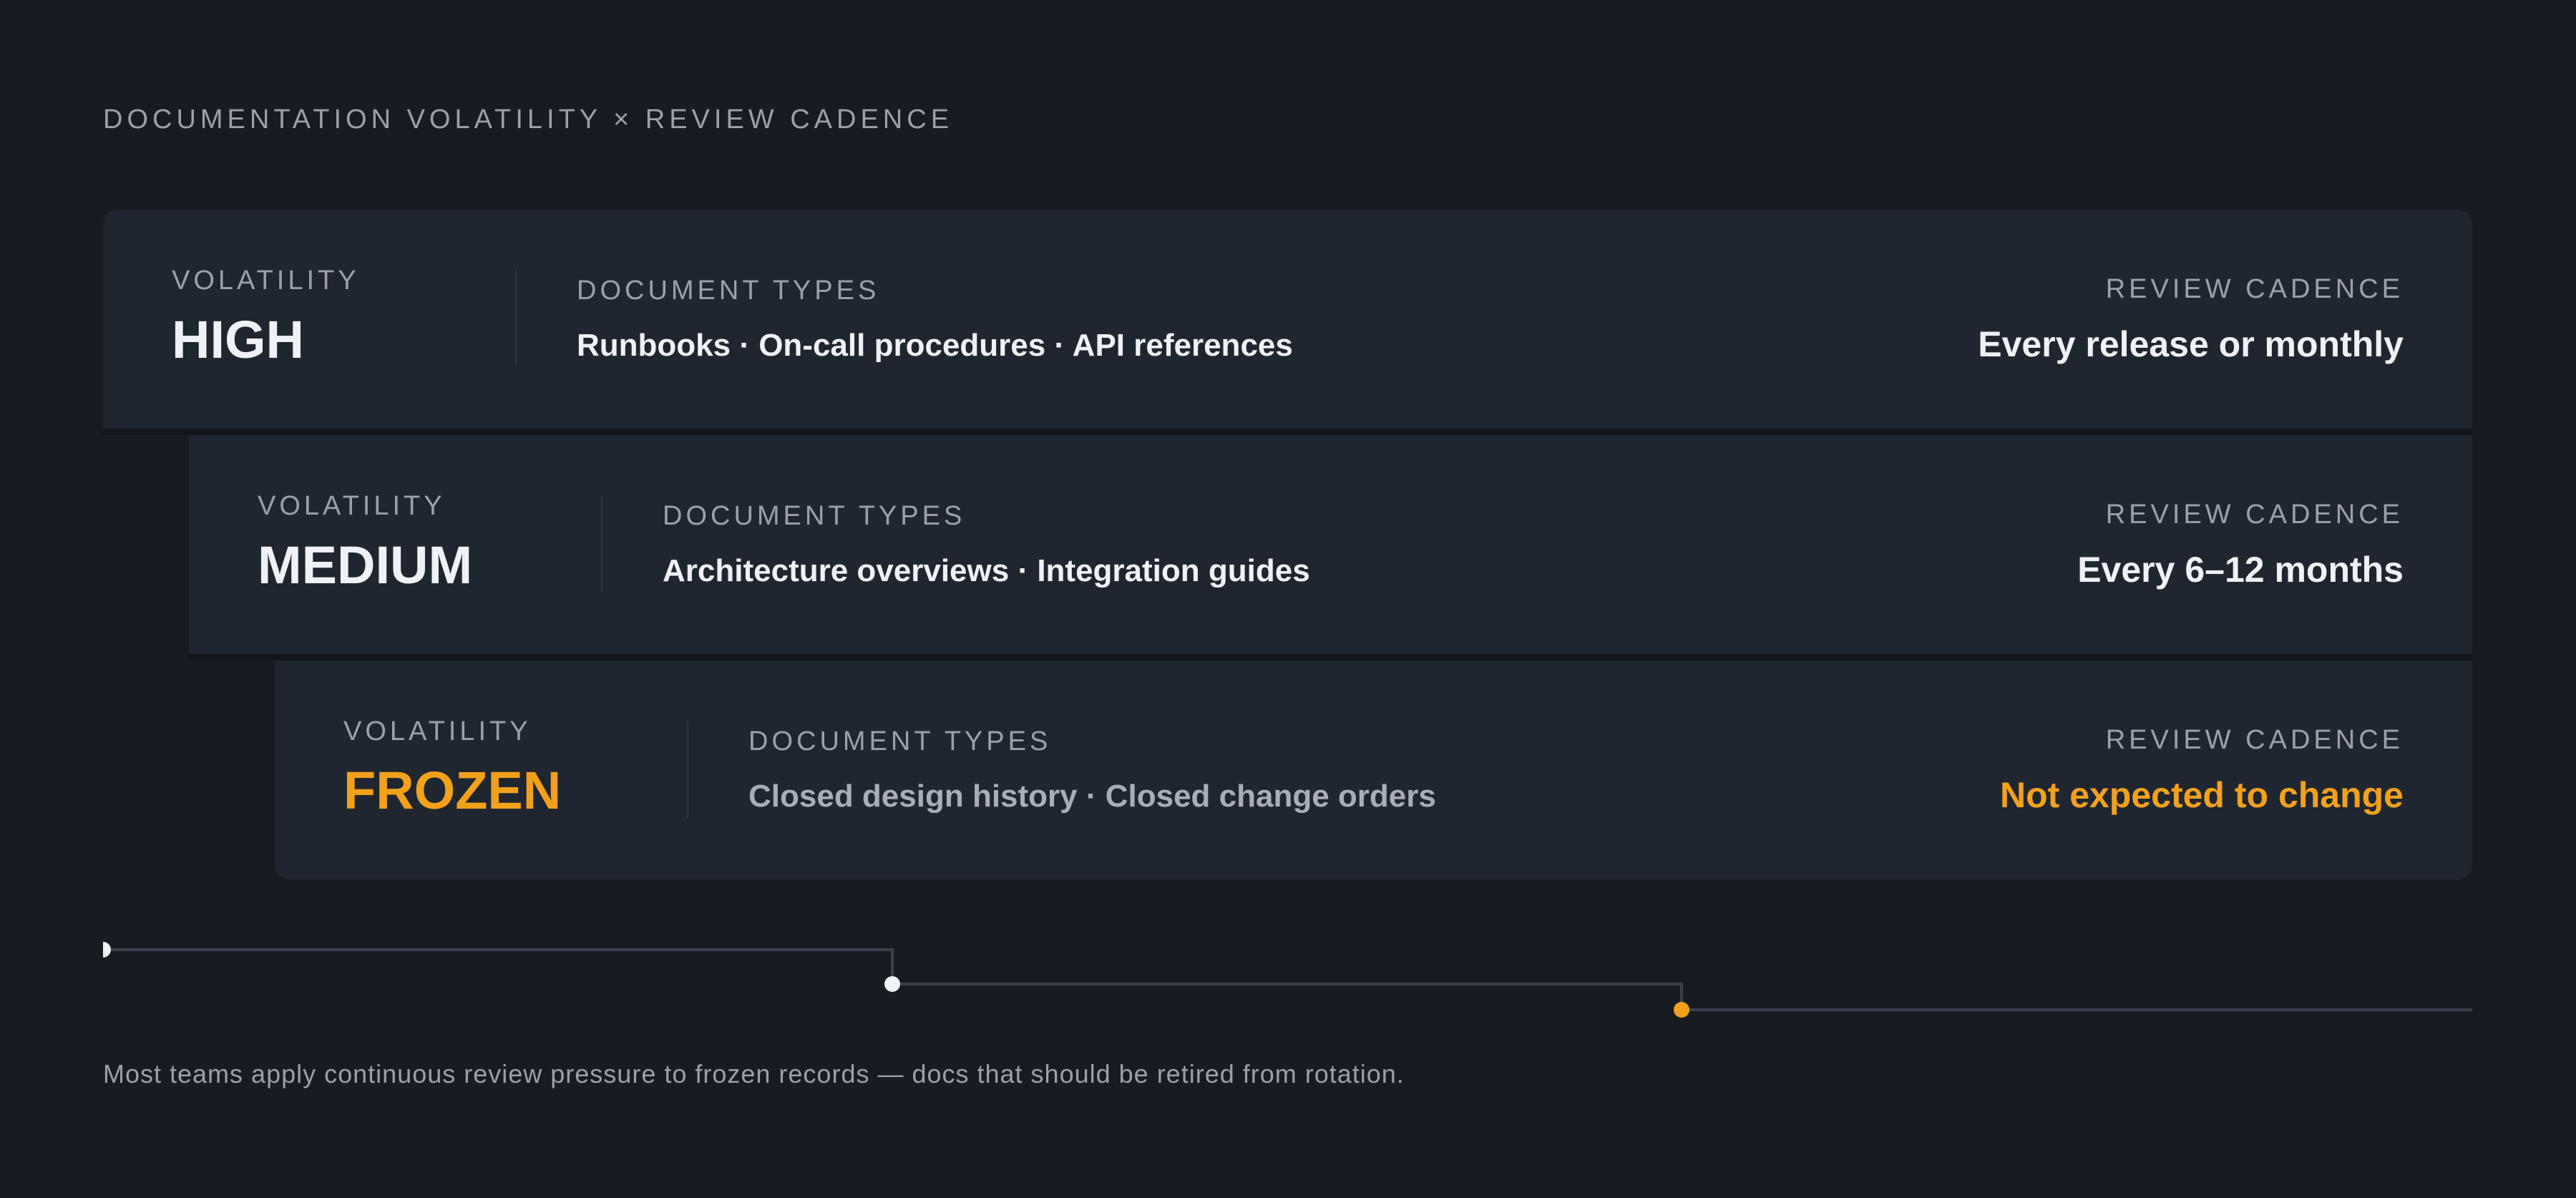  I want to click on track-start-marker, so click(107, 950).